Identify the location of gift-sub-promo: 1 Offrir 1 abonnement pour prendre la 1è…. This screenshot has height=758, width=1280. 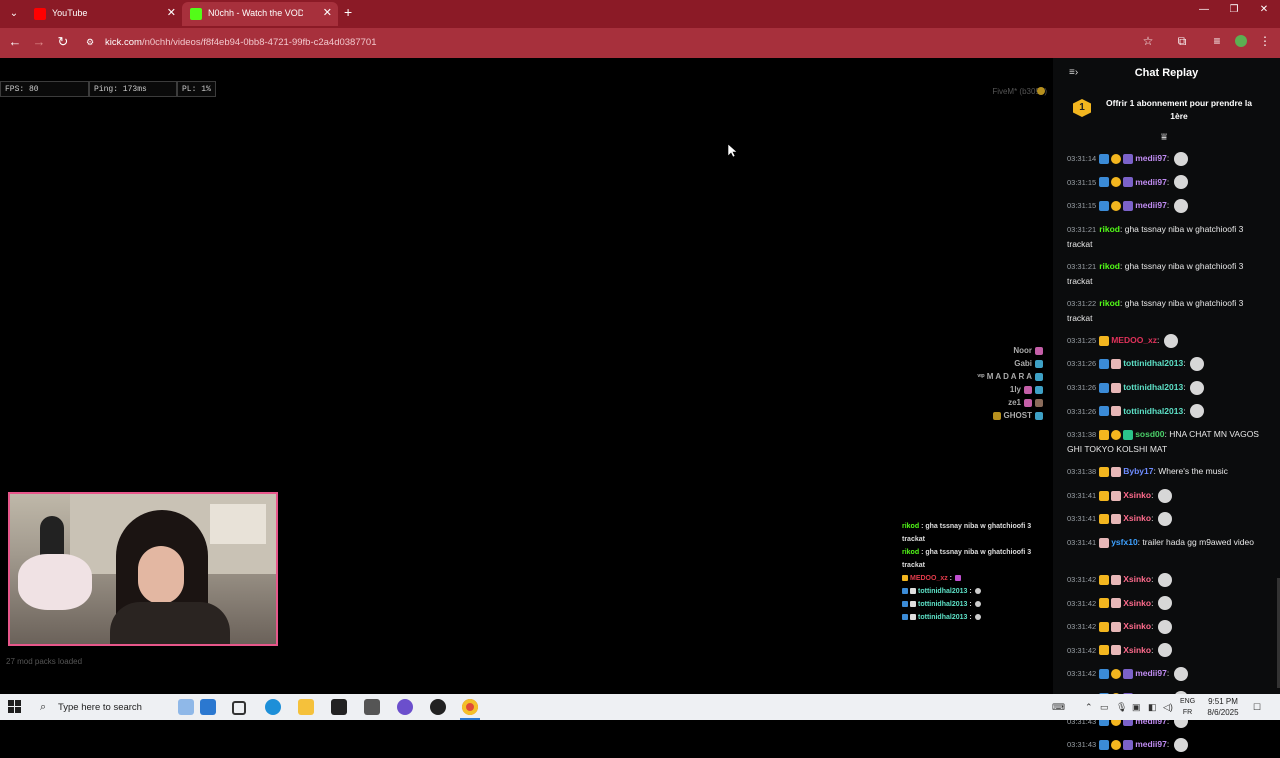
(1166, 110).